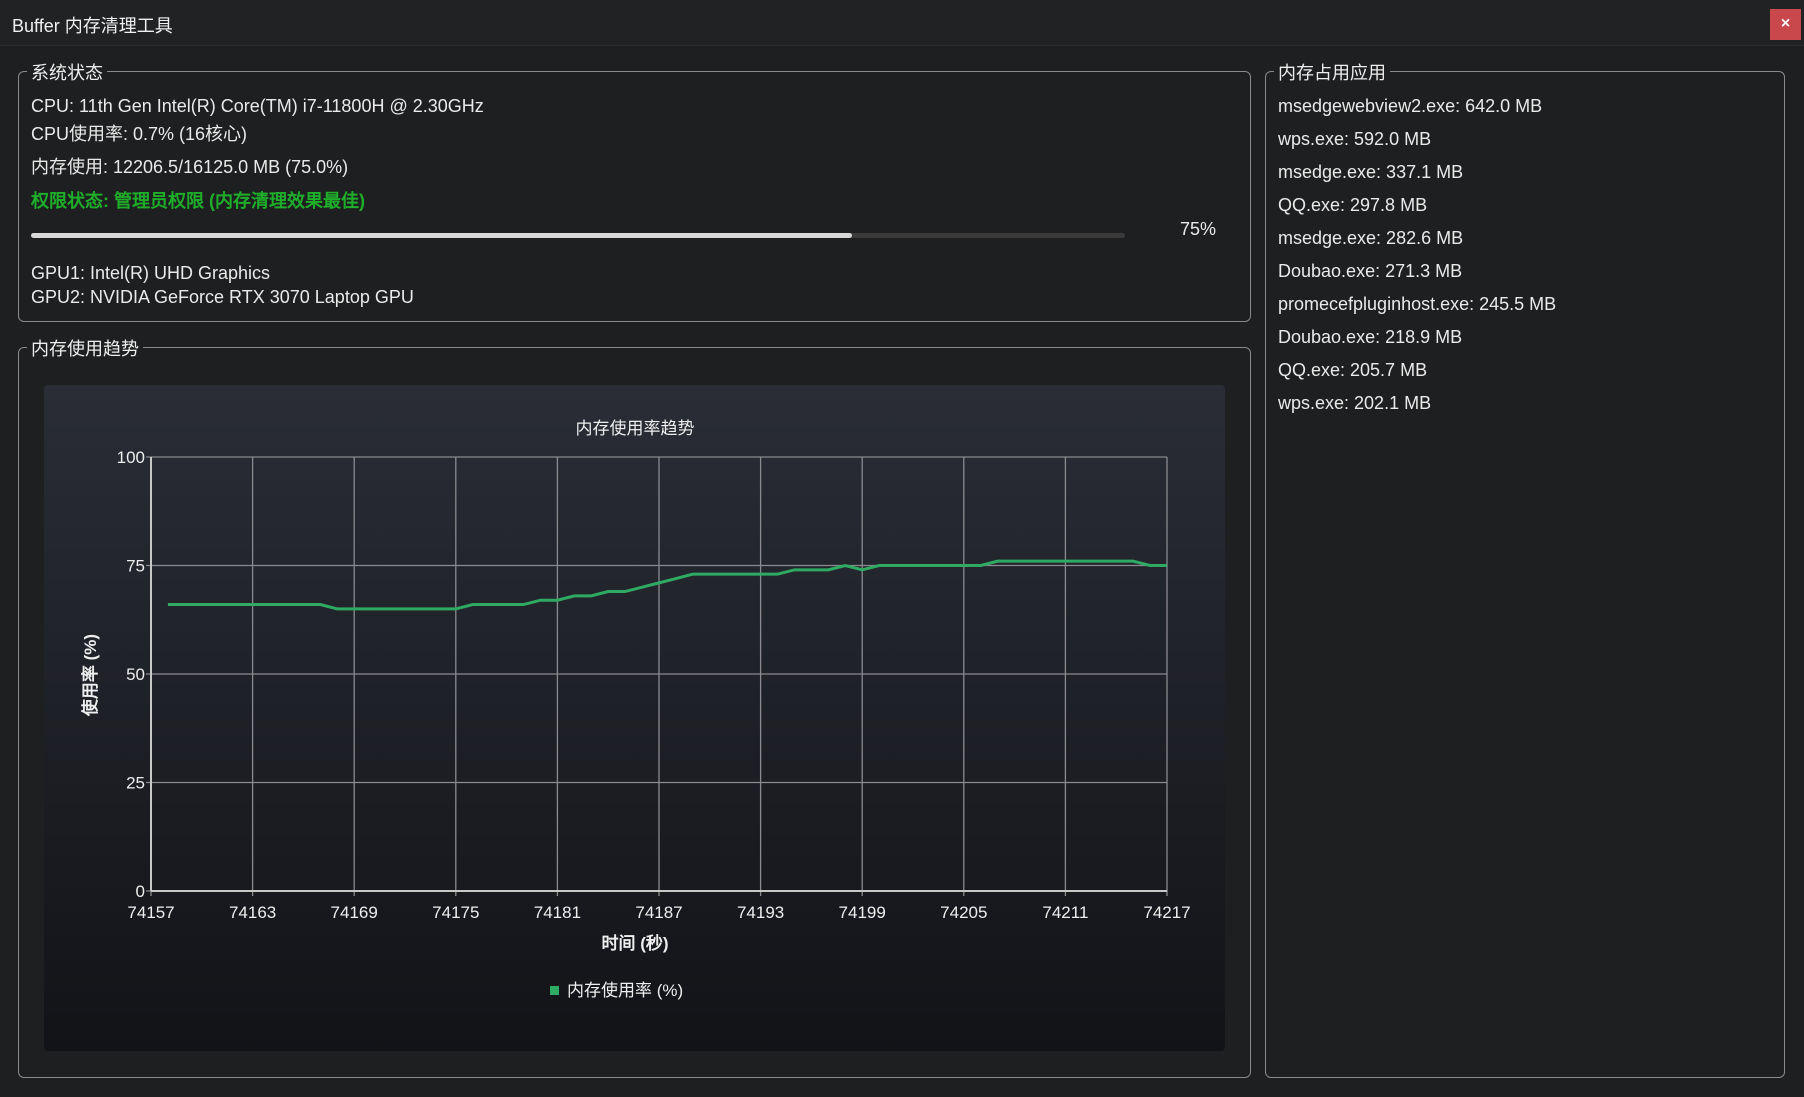 The width and height of the screenshot is (1804, 1097). What do you see at coordinates (1370, 337) in the screenshot?
I see `app-list-item: Doubao.exe: 218.9 MB` at bounding box center [1370, 337].